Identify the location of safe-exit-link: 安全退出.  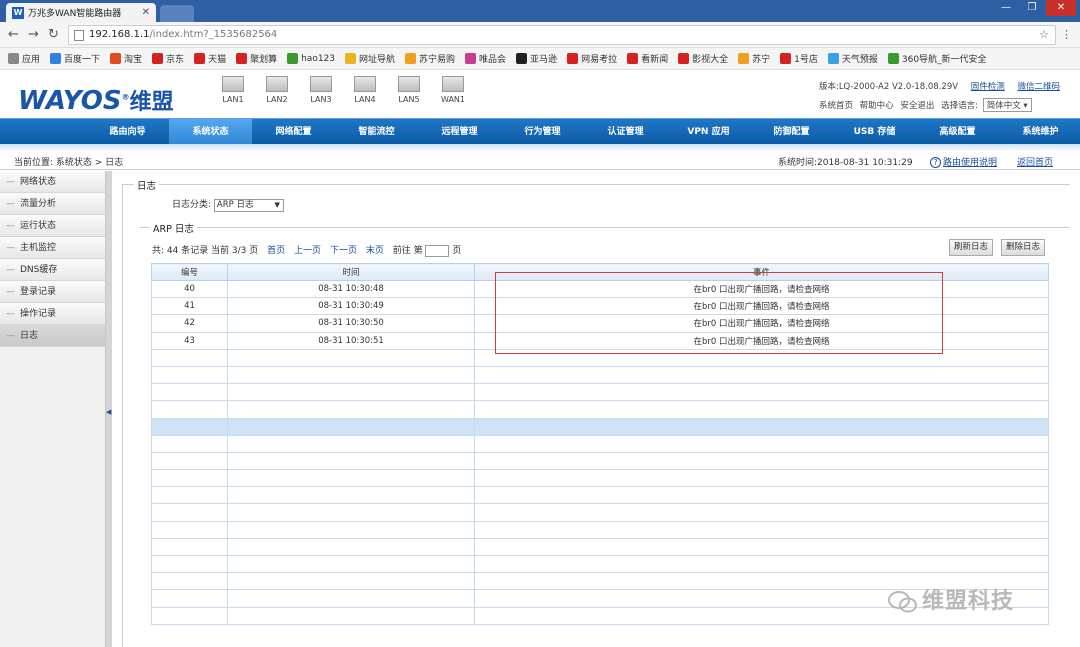
(917, 106).